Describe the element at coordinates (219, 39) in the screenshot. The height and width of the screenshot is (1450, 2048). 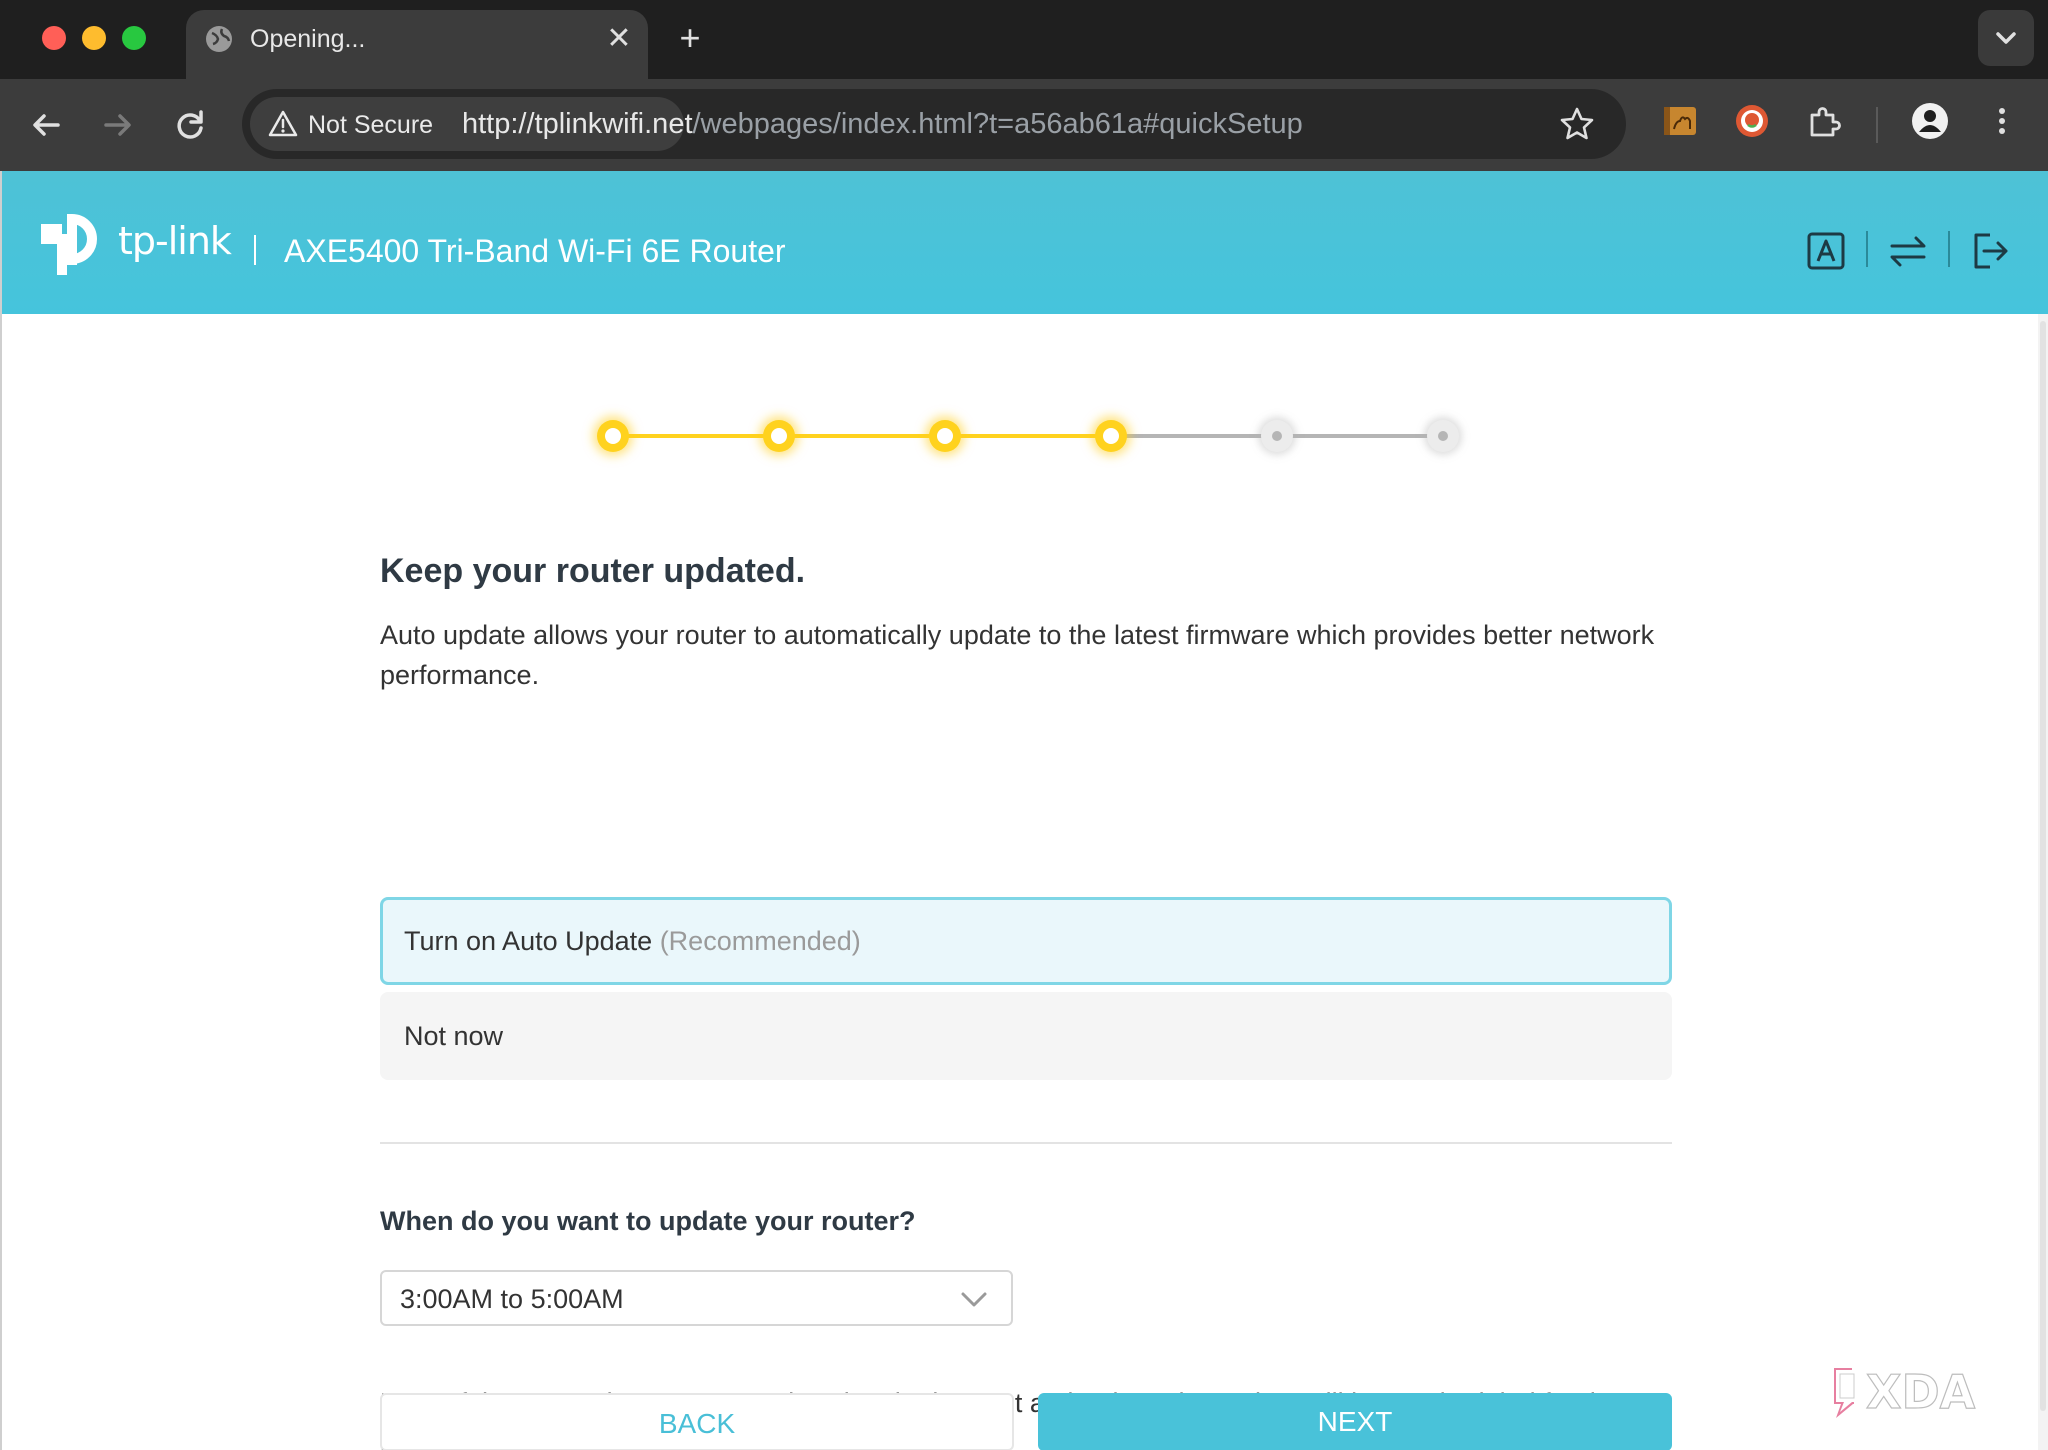
I see `globe-icon` at that location.